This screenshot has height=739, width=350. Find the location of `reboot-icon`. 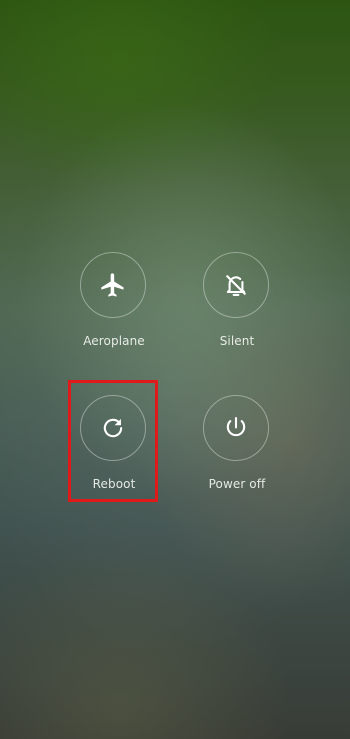

reboot-icon is located at coordinates (113, 428).